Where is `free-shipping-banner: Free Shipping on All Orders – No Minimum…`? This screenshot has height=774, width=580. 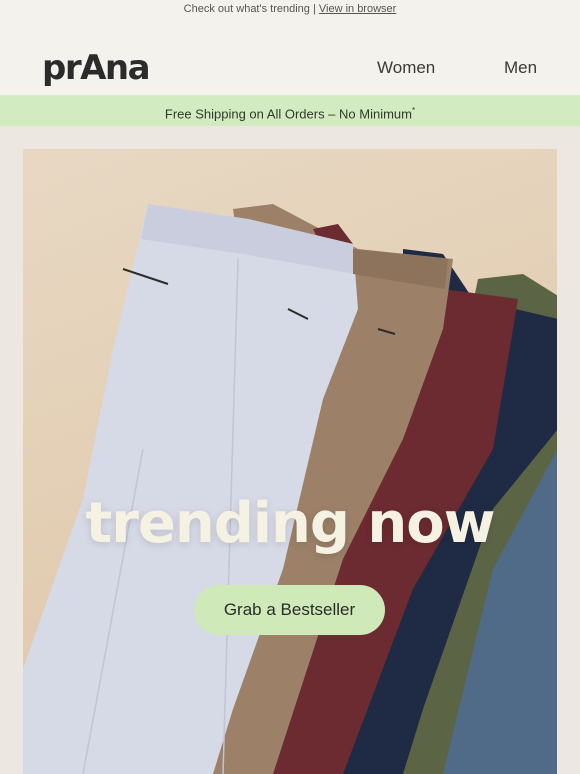
free-shipping-banner: Free Shipping on All Orders – No Minimum… is located at coordinates (290, 110).